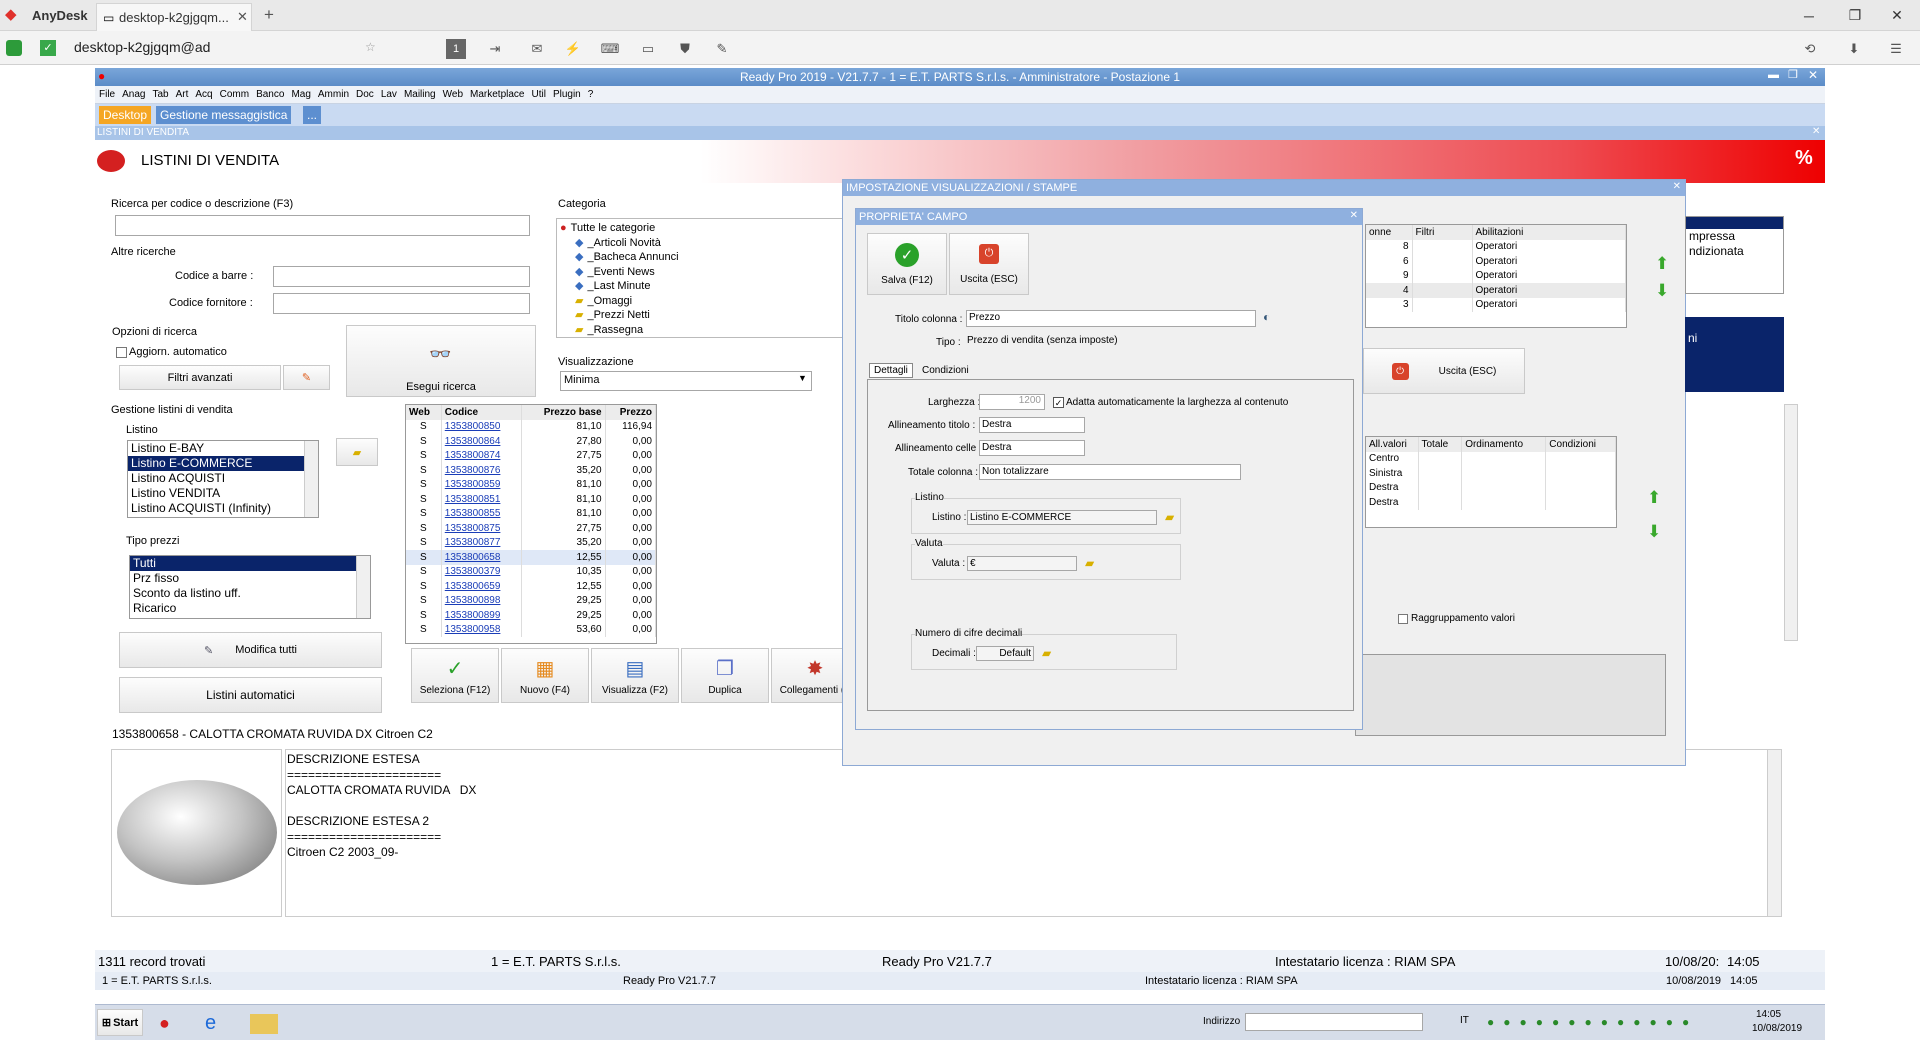  What do you see at coordinates (531, 426) in the screenshot?
I see `table-row: S 1353800850 81,10 116,94` at bounding box center [531, 426].